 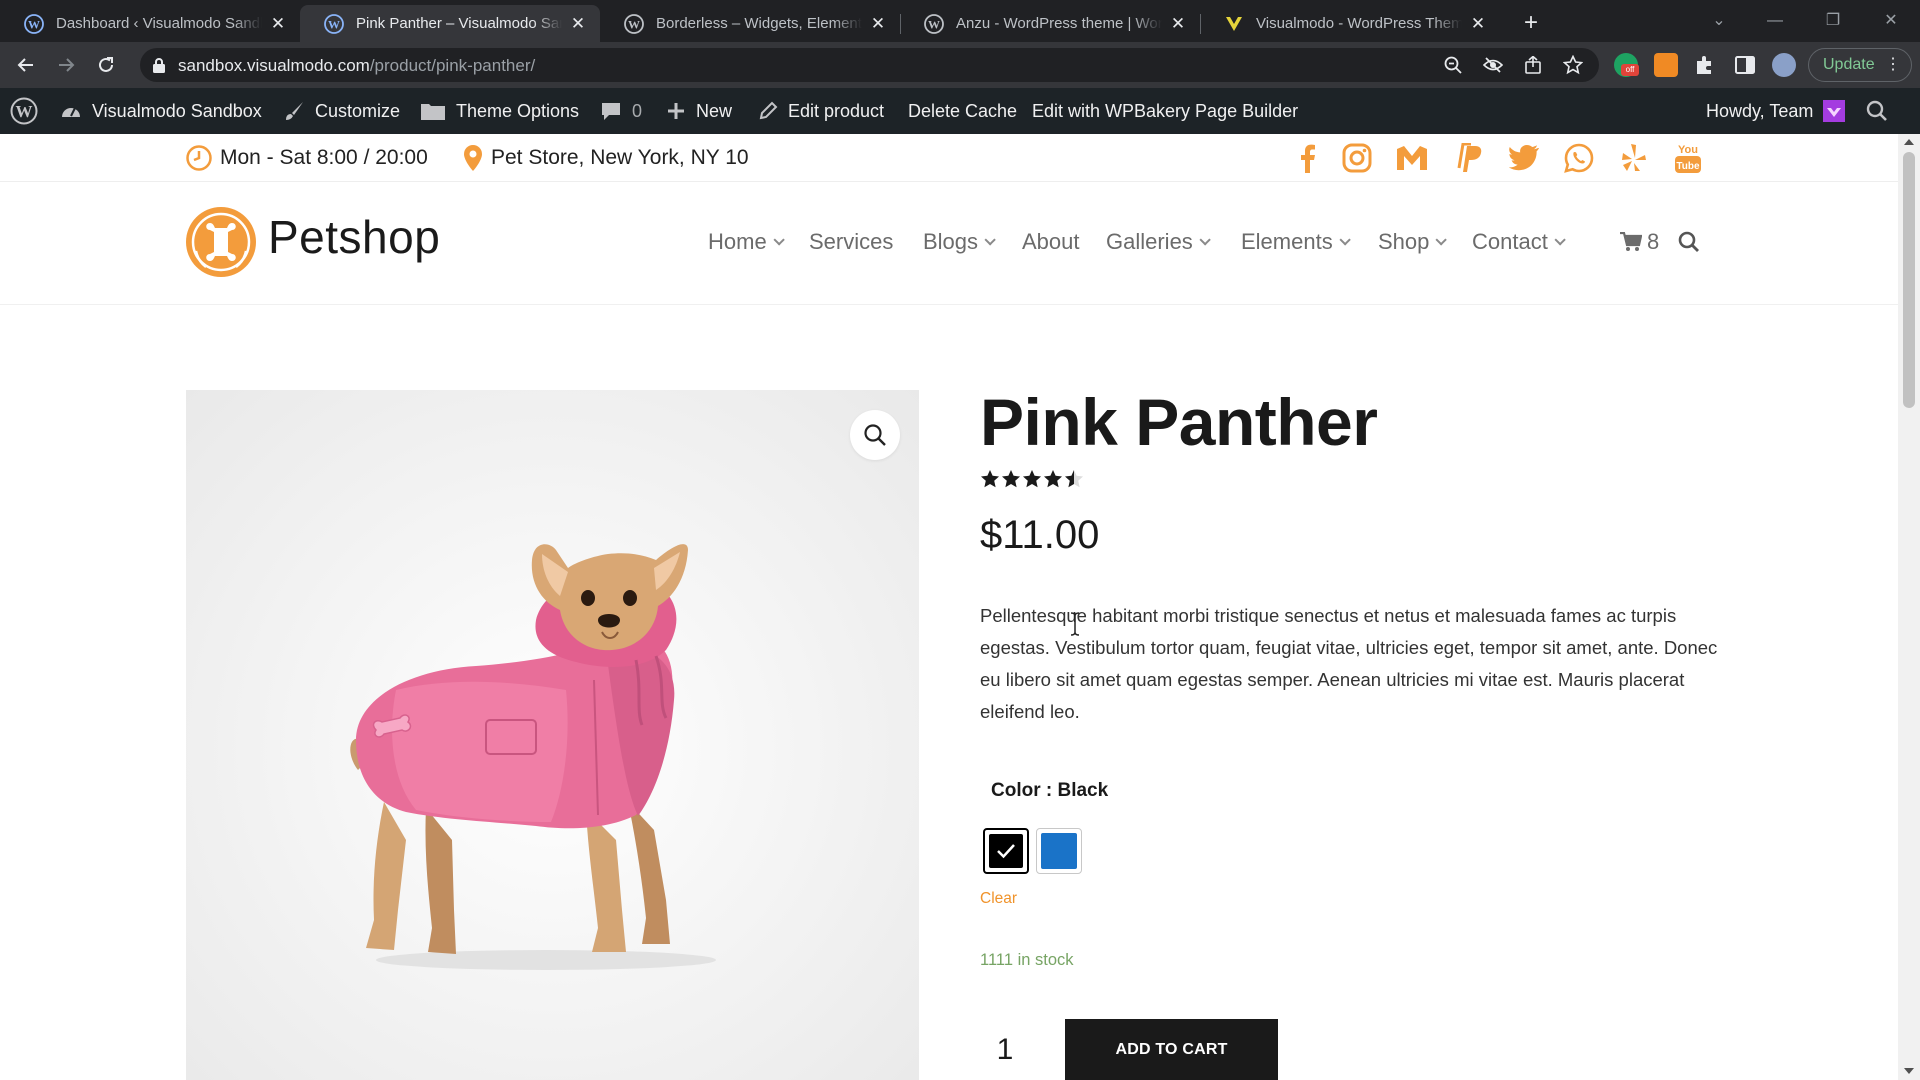 I want to click on browser-tab-visualmodo: Visualmodo - WordPress Themes ✕, so click(x=1350, y=23).